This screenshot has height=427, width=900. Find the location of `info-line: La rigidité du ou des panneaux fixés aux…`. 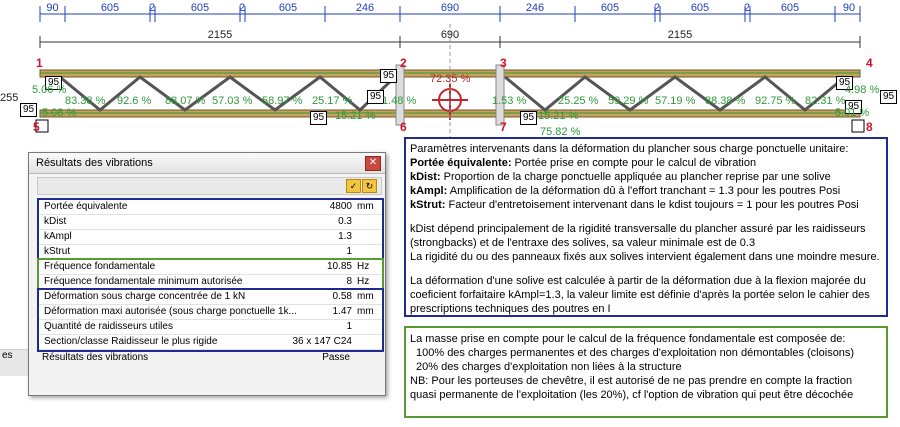

info-line: La rigidité du ou des panneaux fixés aux… is located at coordinates (645, 257).